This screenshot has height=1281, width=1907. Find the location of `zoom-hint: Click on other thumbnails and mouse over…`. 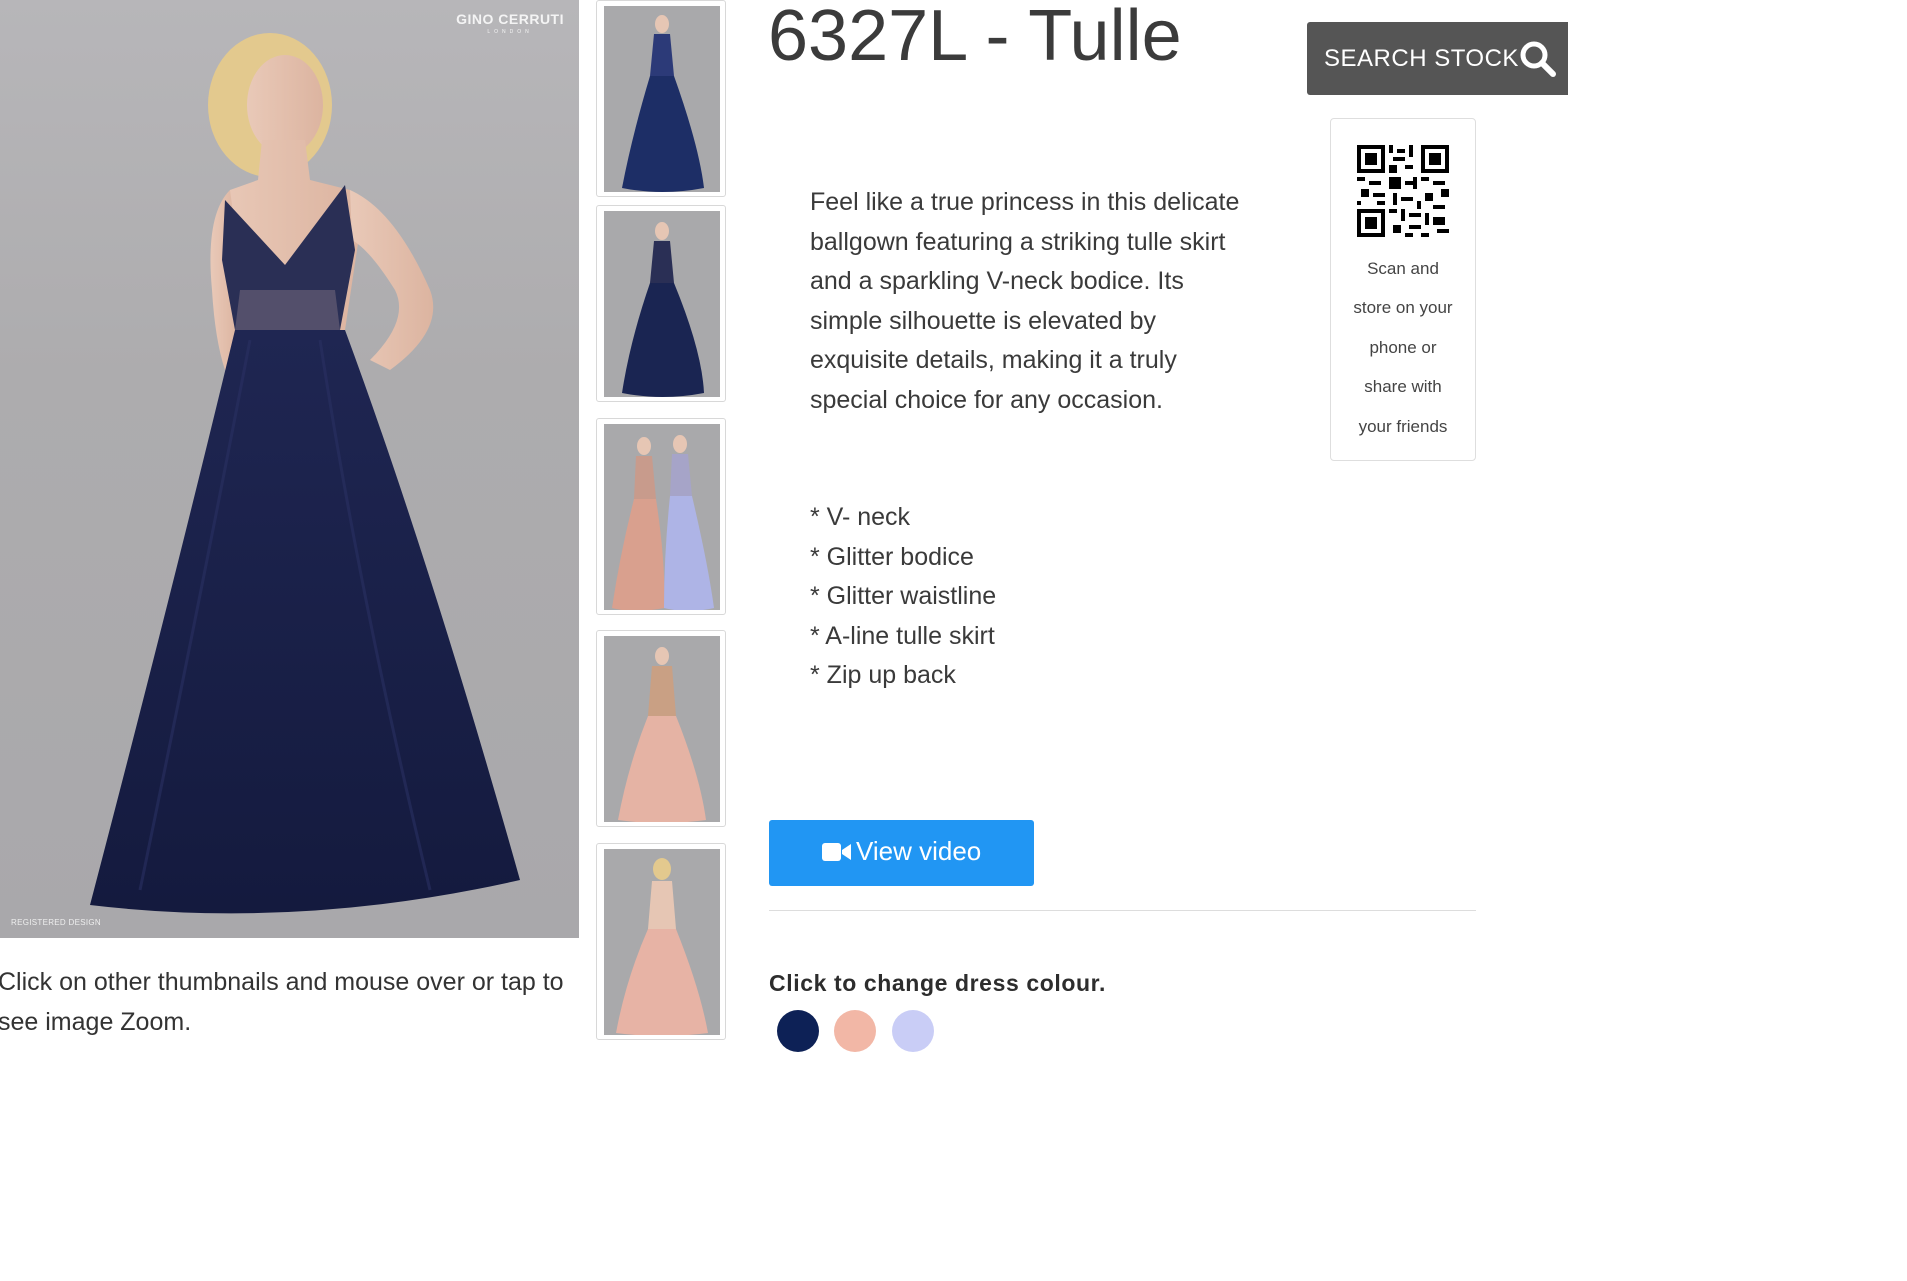

zoom-hint: Click on other thumbnails and mouse over… is located at coordinates (282, 1002).